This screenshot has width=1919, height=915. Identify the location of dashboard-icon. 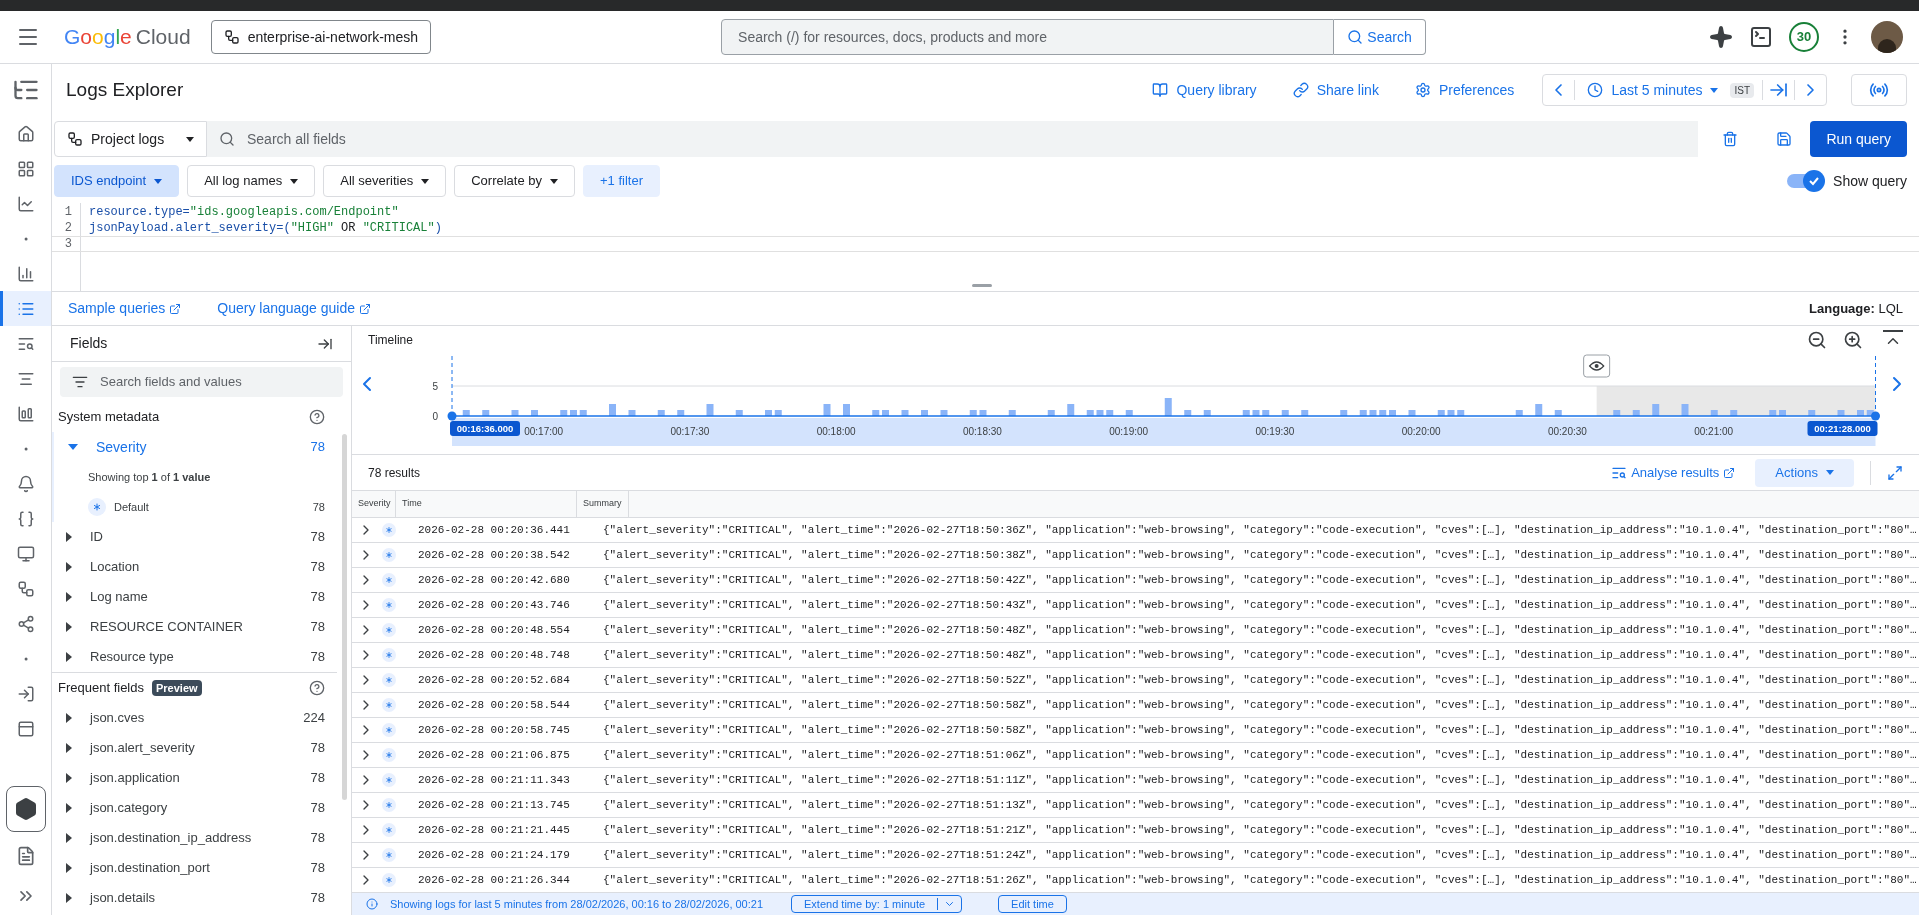
(25, 168).